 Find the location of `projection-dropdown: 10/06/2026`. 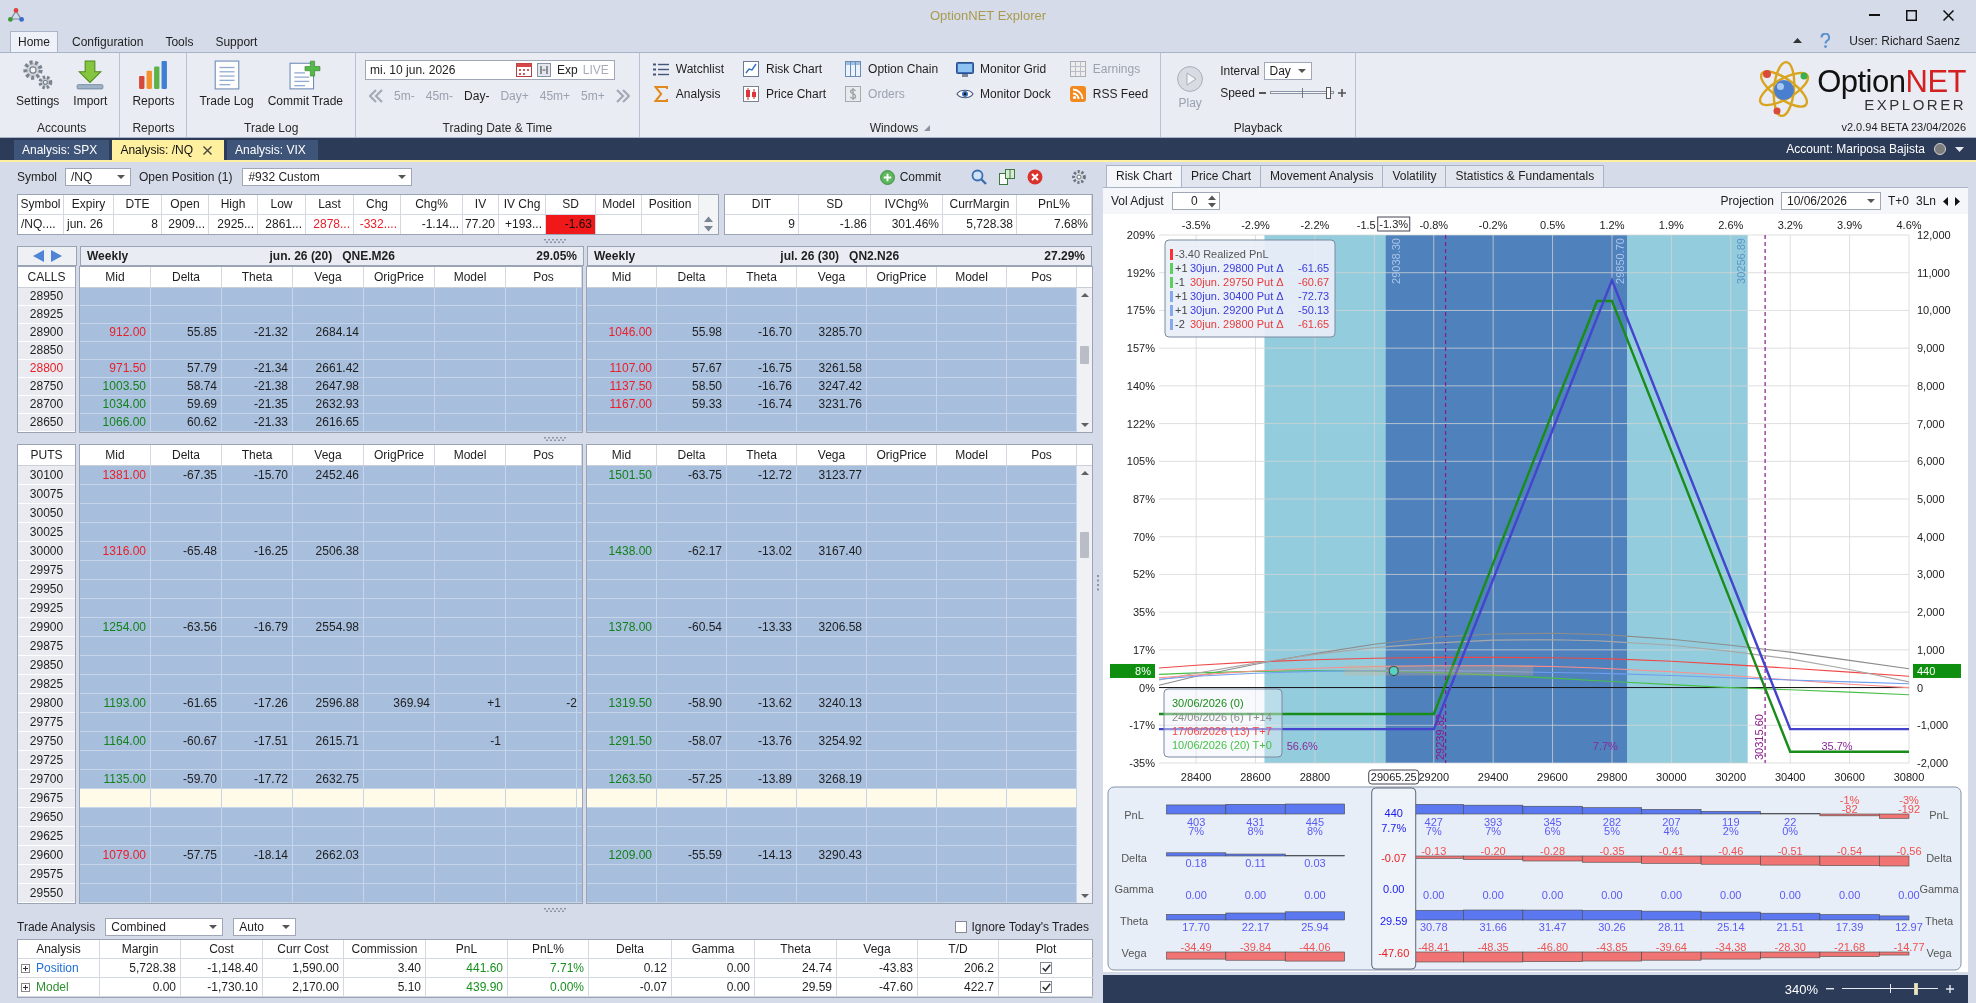

projection-dropdown: 10/06/2026 is located at coordinates (1830, 201).